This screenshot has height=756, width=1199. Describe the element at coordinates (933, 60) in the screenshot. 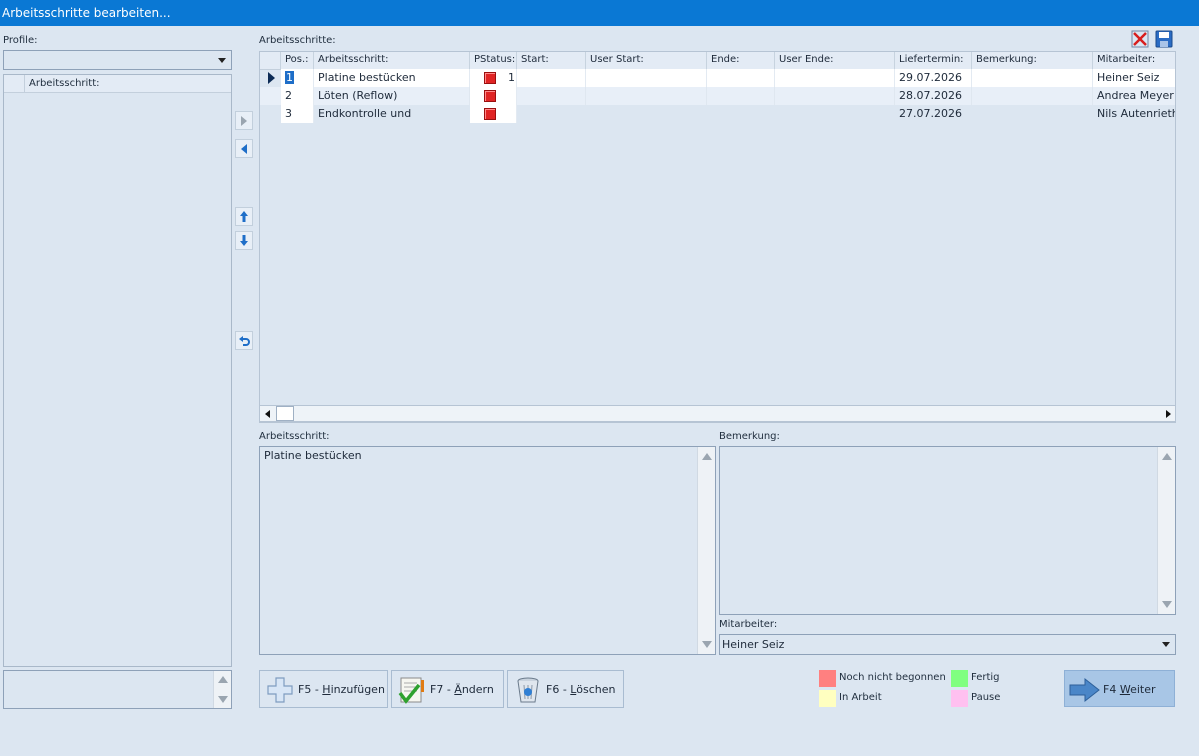

I see `header-due: Liefertermin:` at that location.